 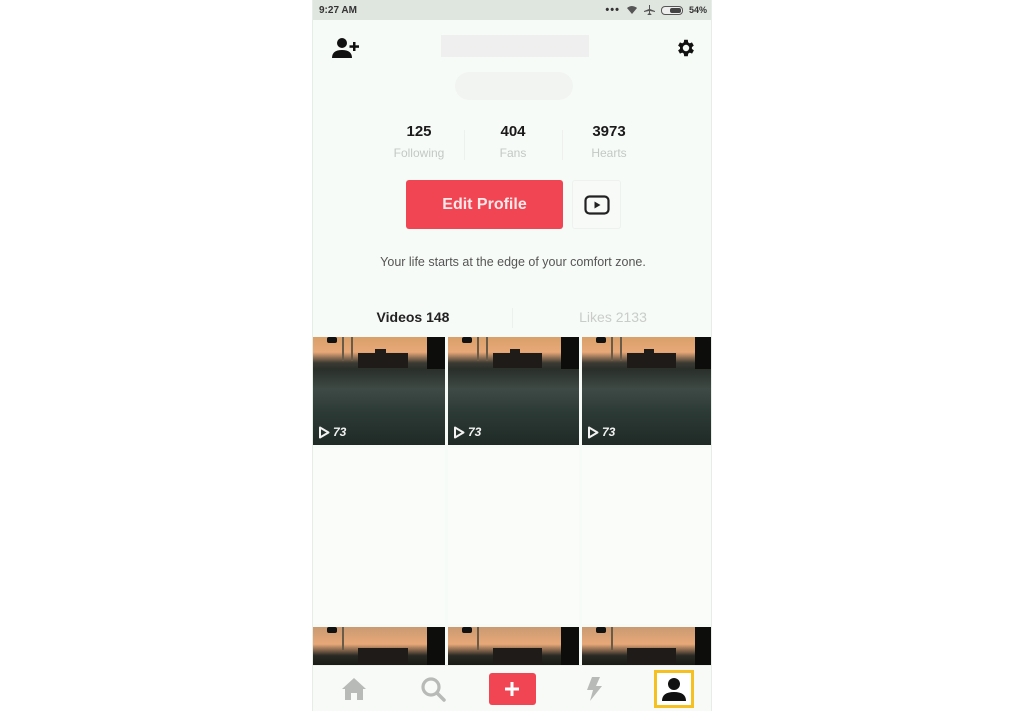 I want to click on person-icon, so click(x=674, y=689).